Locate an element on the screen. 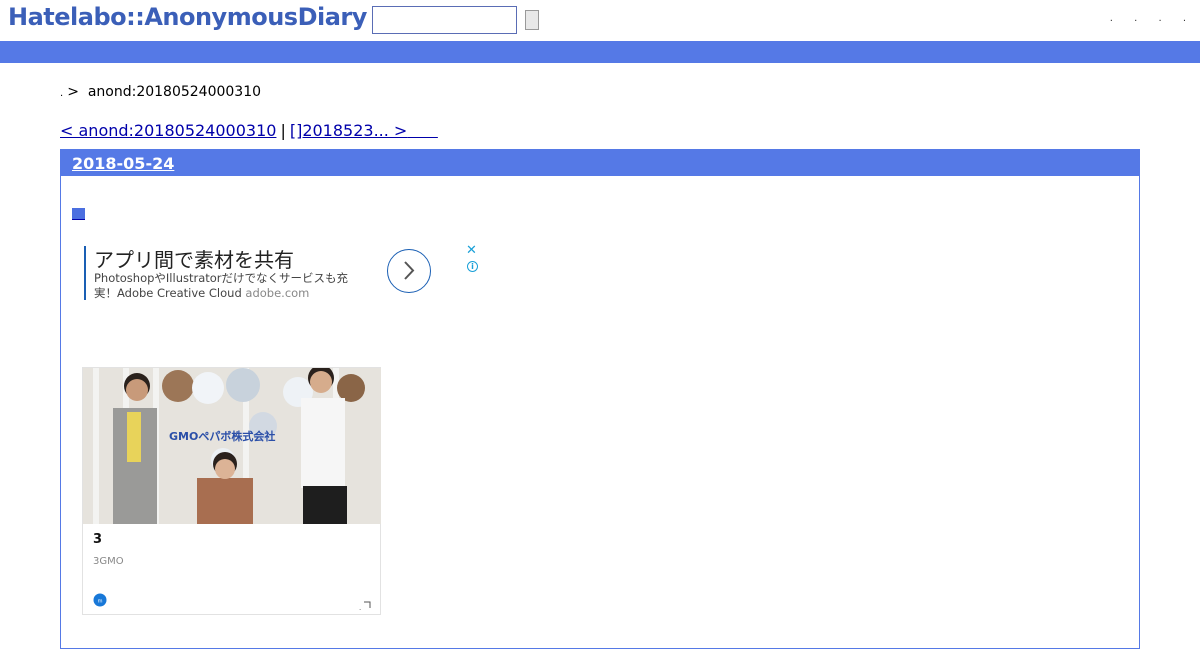 This screenshot has height=649, width=1200. chevron-right-icon is located at coordinates (409, 270).